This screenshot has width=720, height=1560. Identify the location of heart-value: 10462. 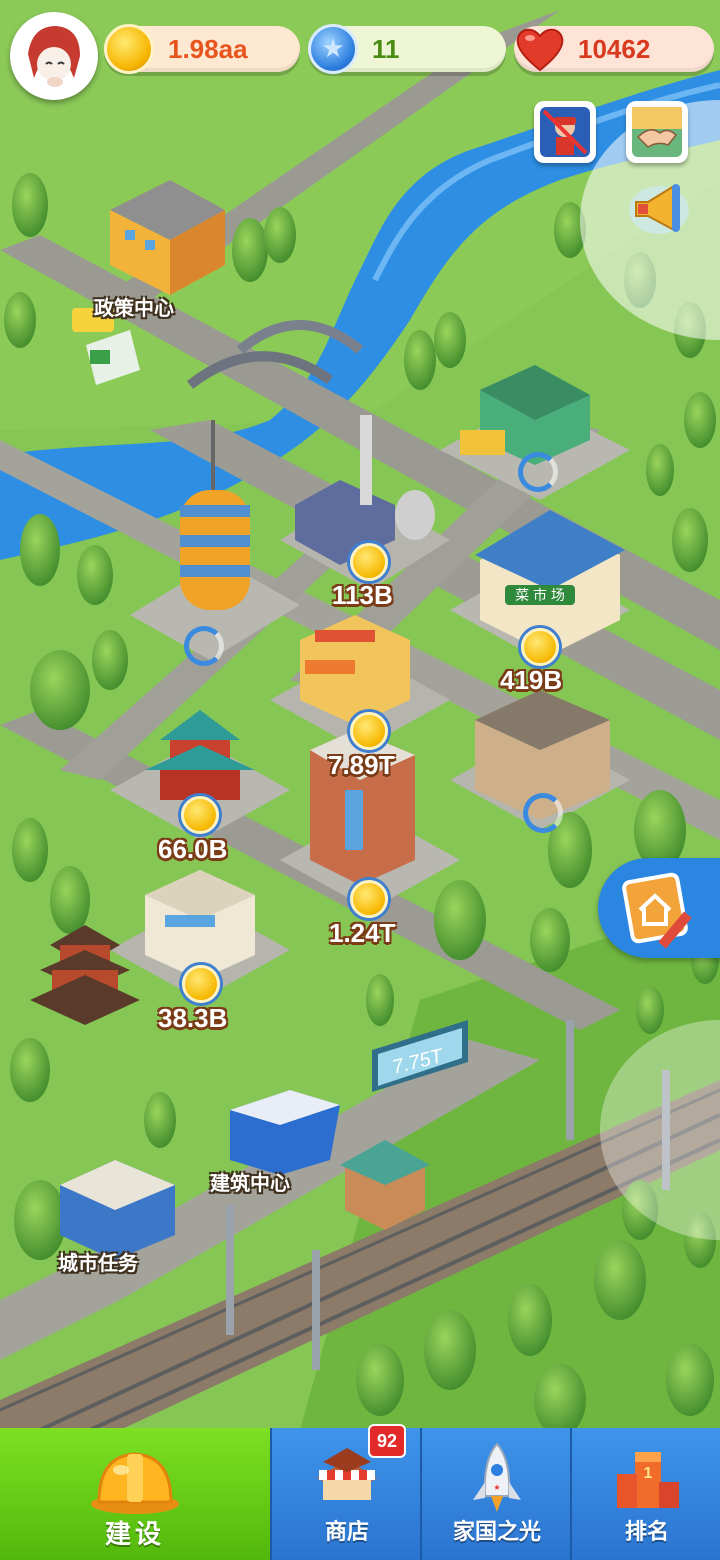
(614, 49).